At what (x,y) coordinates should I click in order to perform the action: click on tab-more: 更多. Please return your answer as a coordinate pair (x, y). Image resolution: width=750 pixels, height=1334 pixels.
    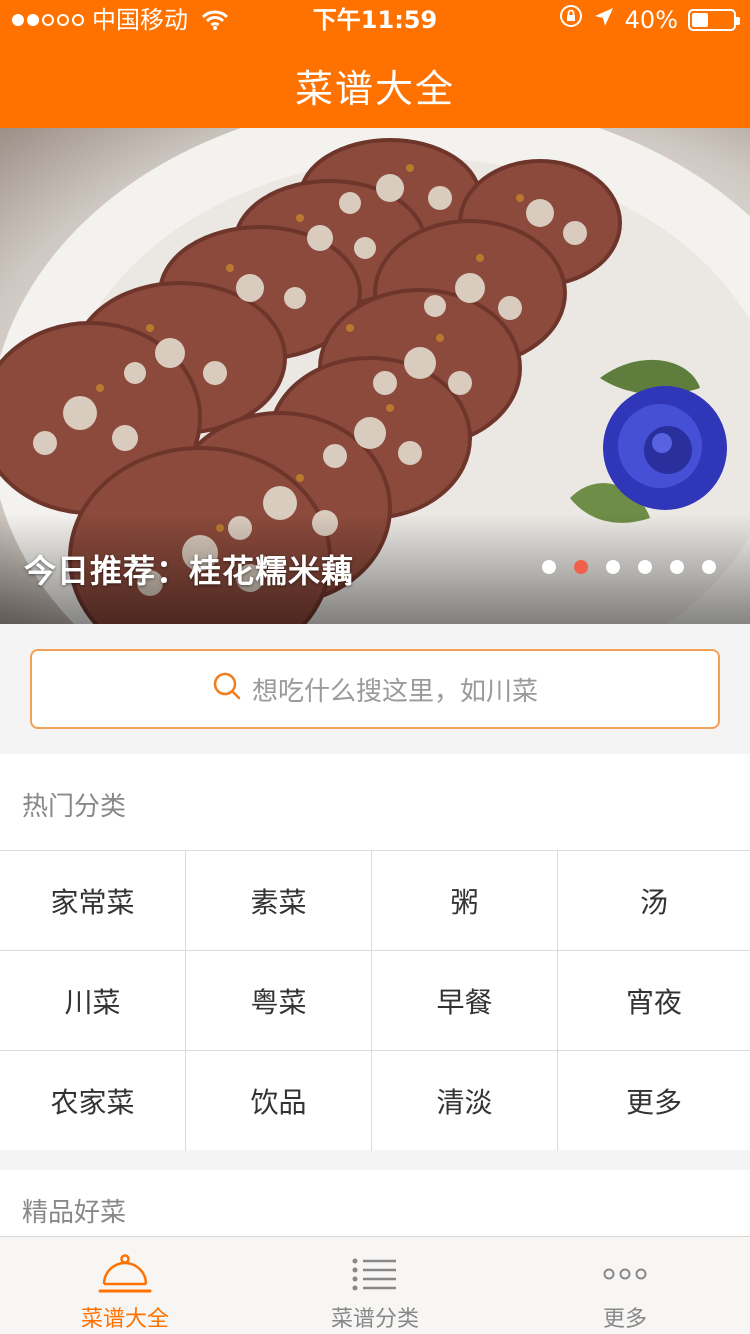
    Looking at the image, I should click on (625, 1285).